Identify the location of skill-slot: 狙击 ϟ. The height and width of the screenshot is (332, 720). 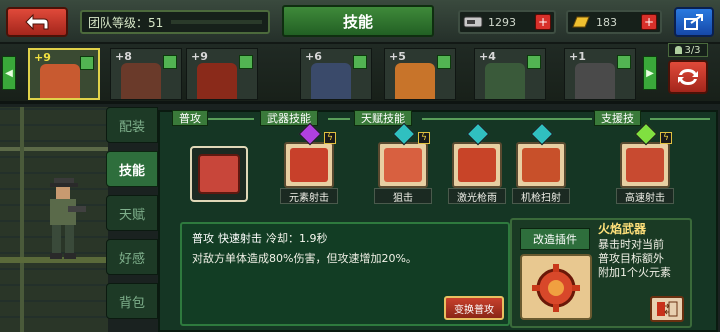
(403, 163).